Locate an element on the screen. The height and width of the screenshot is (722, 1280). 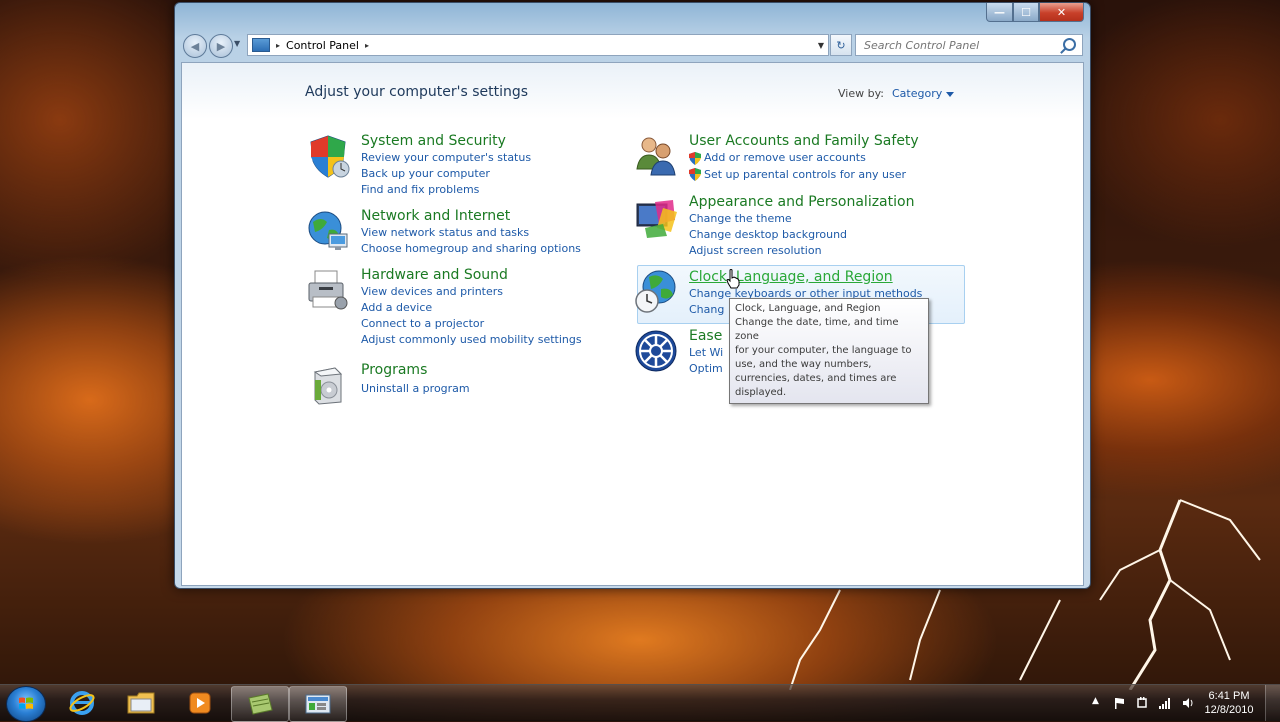
programs-box-icon is located at coordinates (328, 386).